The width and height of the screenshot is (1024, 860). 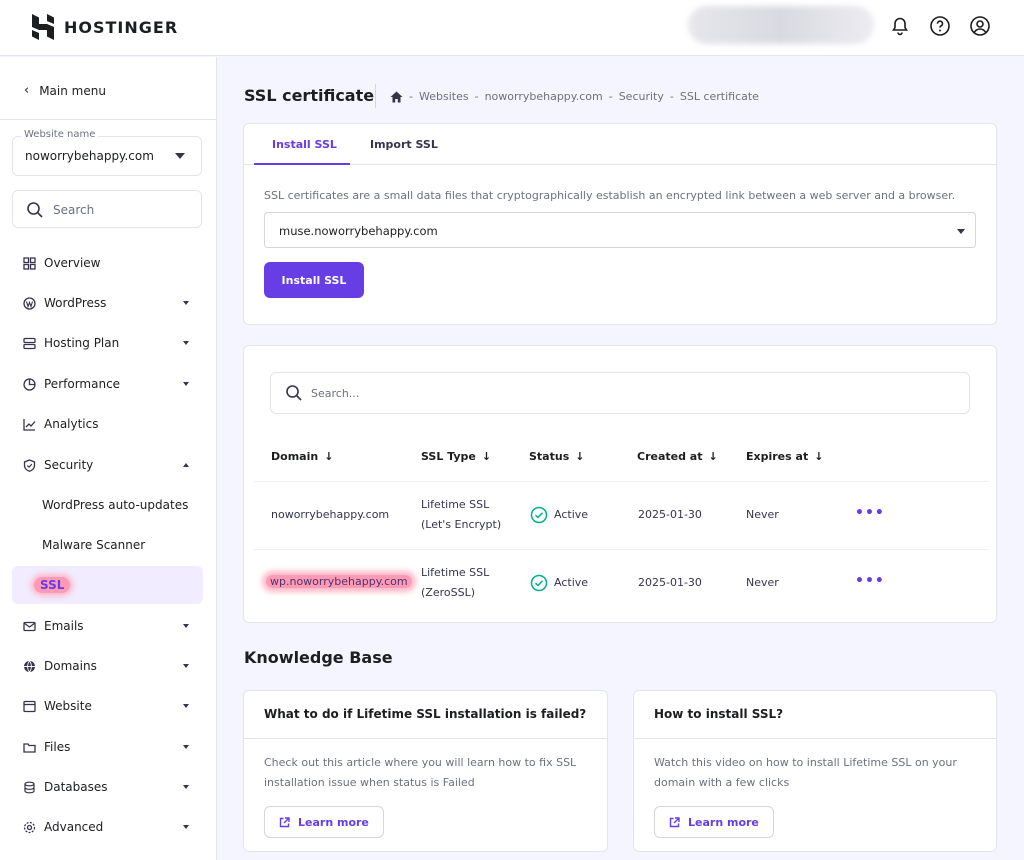 I want to click on tab-install-ssl: Install SSL, so click(x=304, y=144).